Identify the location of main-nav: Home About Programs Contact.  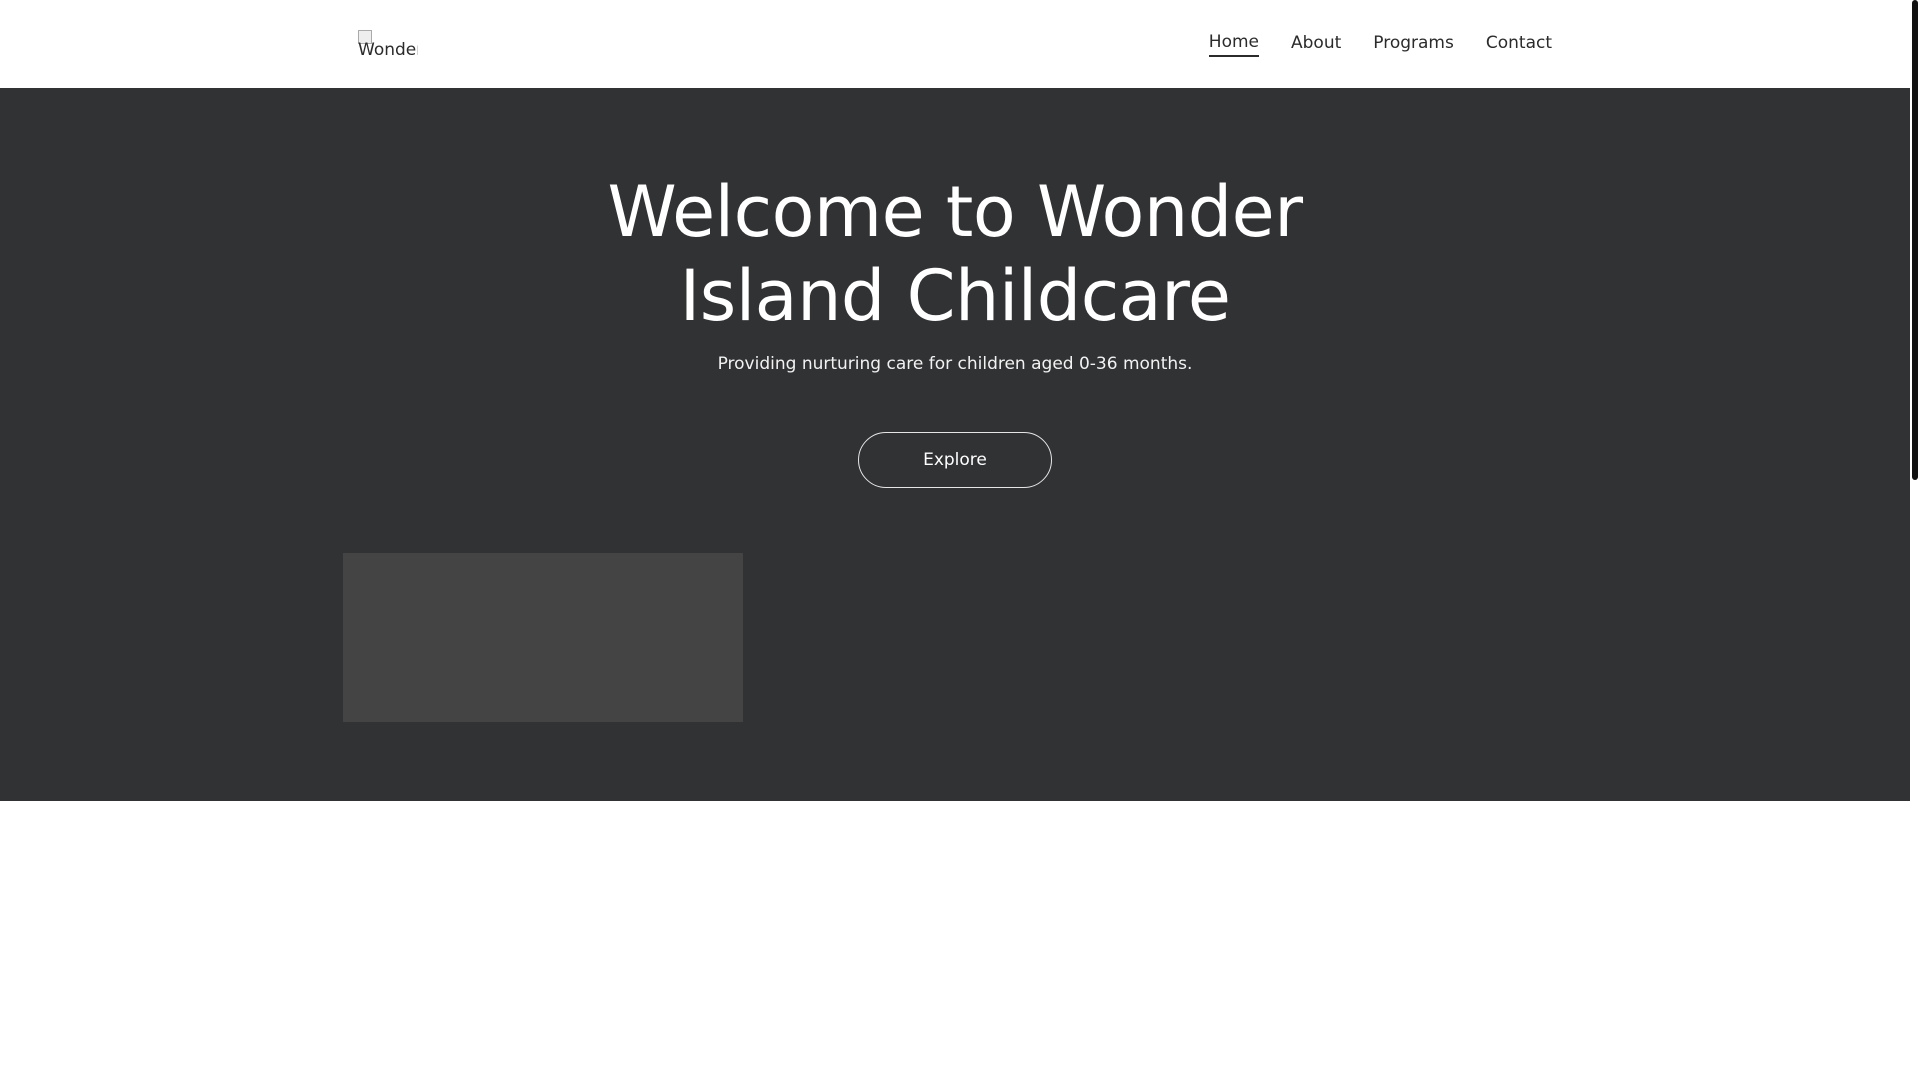
(1380, 44).